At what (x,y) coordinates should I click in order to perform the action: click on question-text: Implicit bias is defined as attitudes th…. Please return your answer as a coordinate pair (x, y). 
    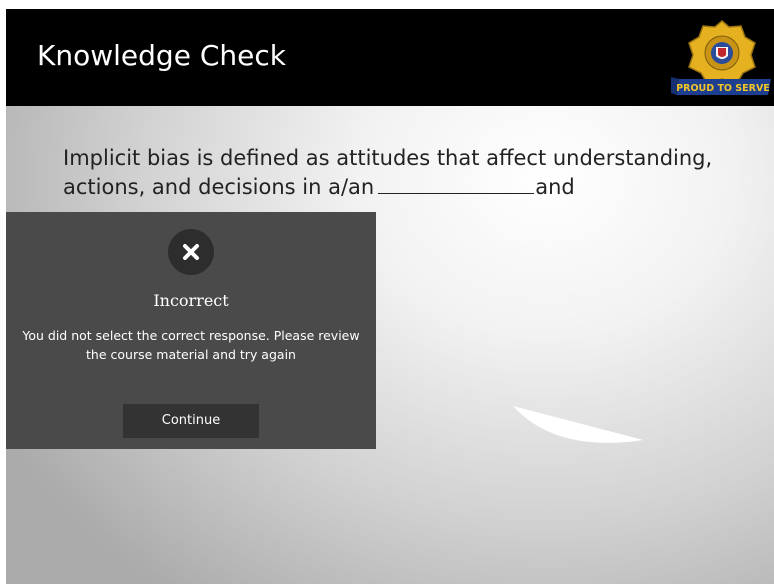
    Looking at the image, I should click on (413, 173).